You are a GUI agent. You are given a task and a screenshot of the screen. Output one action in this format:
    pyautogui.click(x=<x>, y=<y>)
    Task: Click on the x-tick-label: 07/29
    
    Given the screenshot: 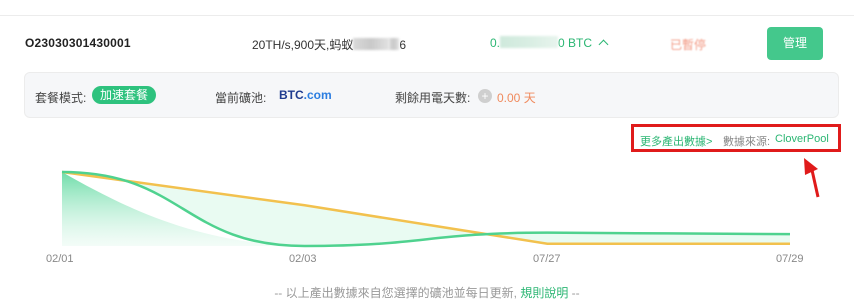 What is the action you would take?
    pyautogui.click(x=790, y=259)
    